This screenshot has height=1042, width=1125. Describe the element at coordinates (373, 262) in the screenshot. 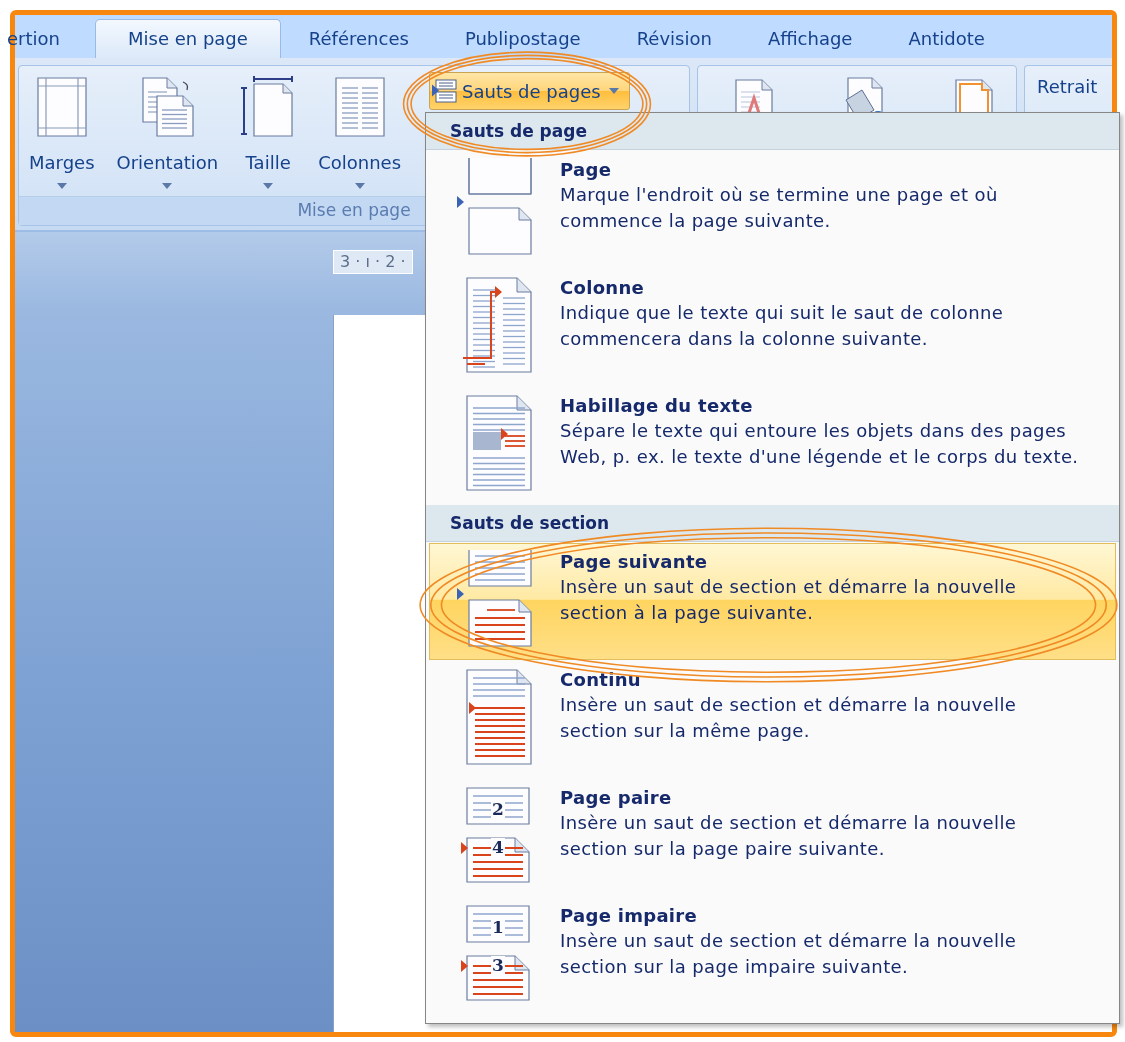

I see `ruler: 3 · ı · 2 ·` at that location.